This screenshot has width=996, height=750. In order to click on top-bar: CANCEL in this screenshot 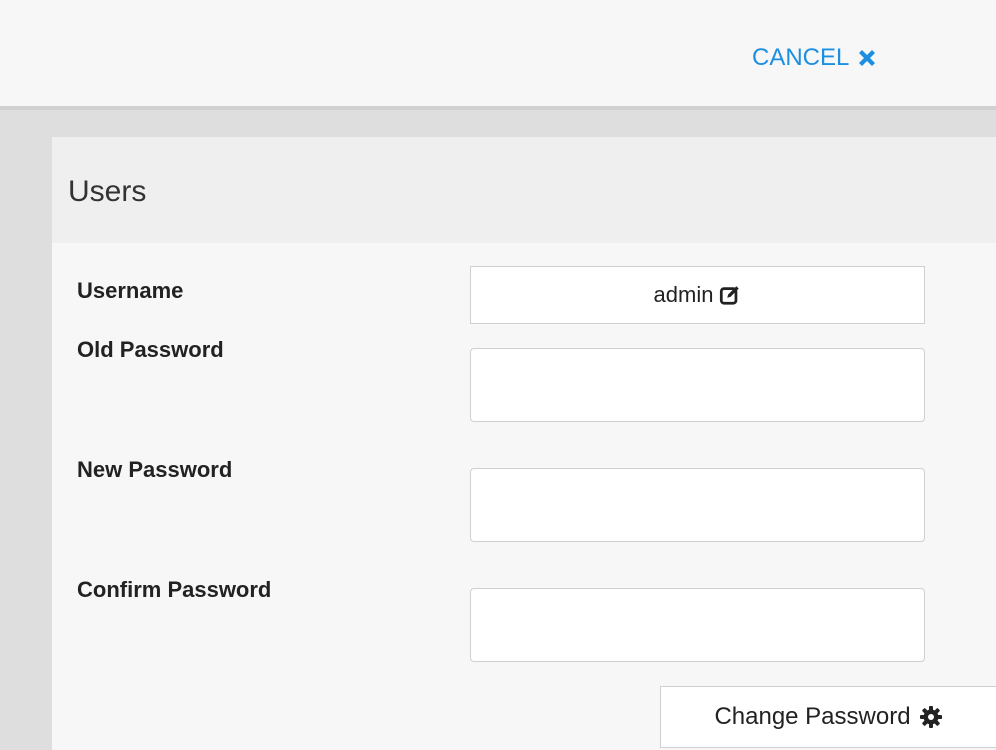, I will do `click(498, 55)`.